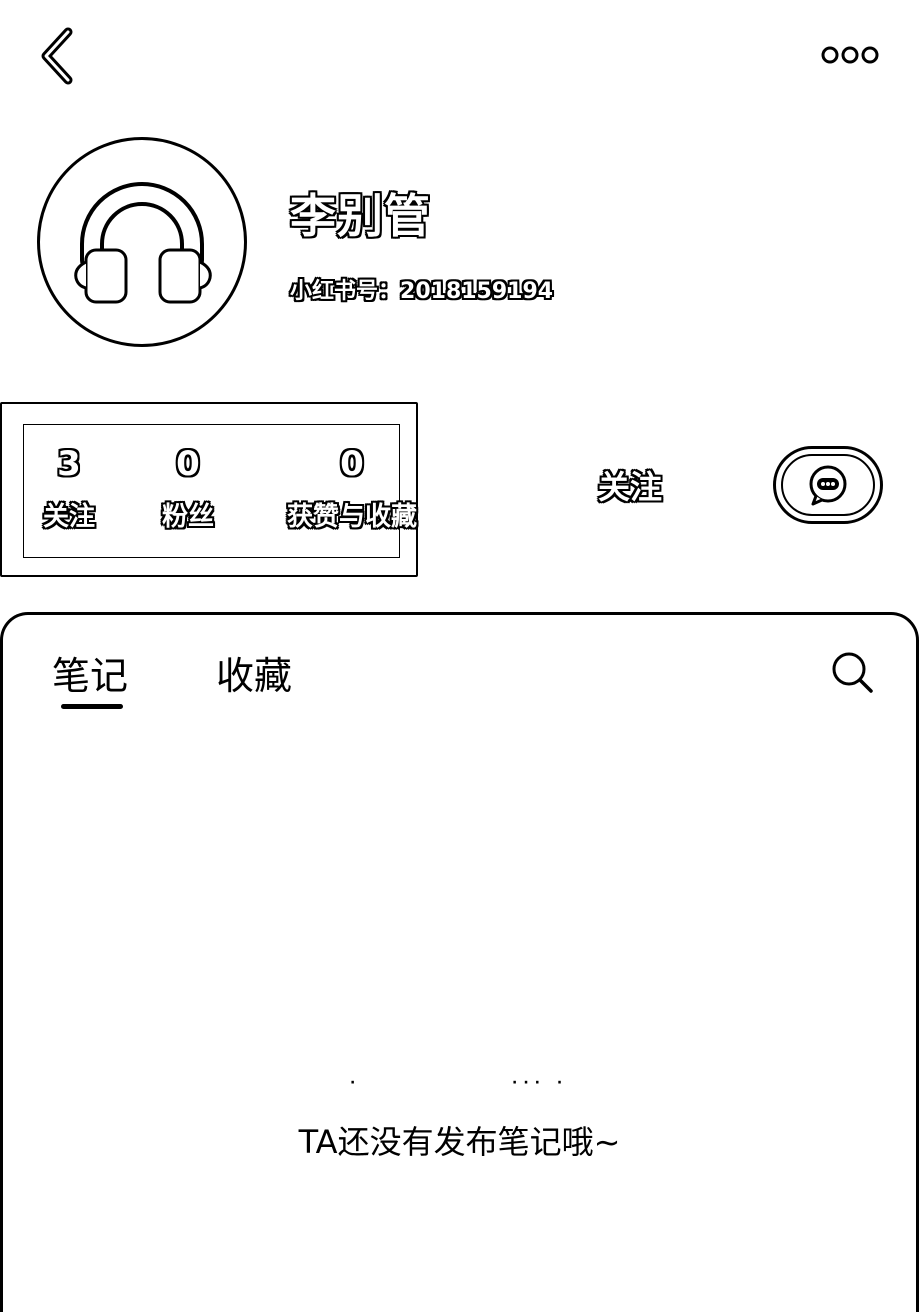  I want to click on avatar, so click(142, 242).